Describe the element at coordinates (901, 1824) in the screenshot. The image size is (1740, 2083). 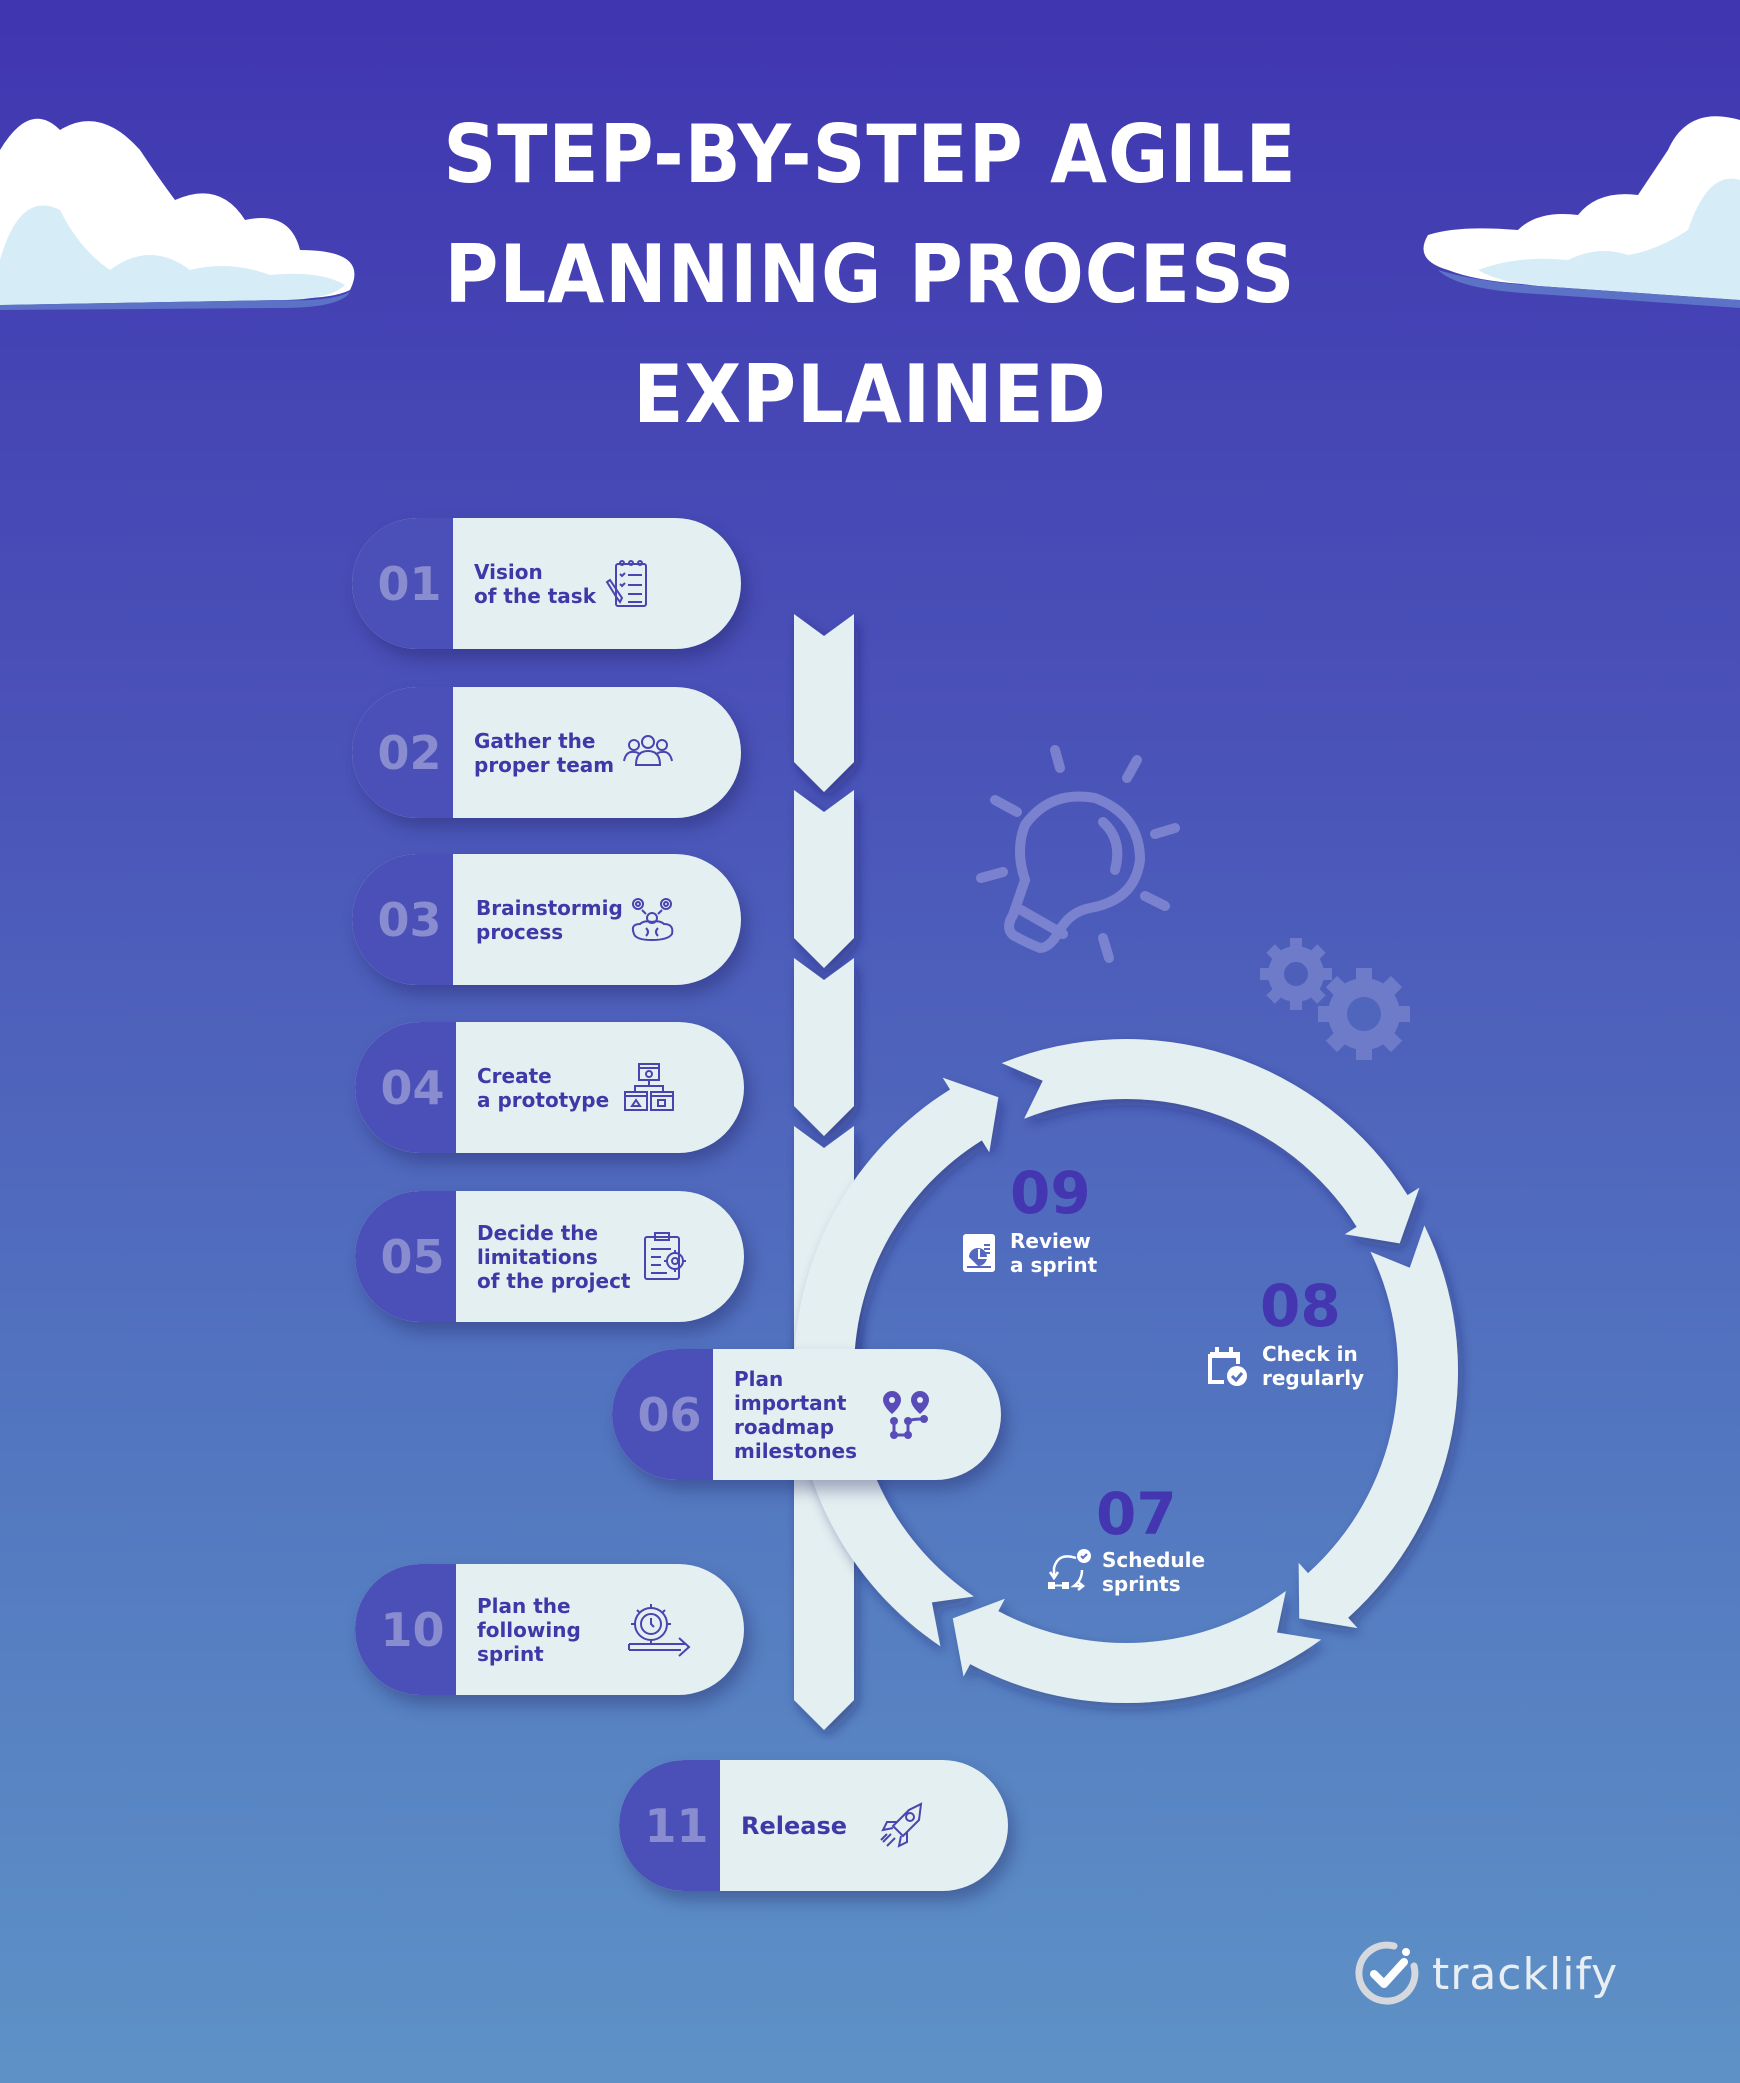
I see `rocket-icon` at that location.